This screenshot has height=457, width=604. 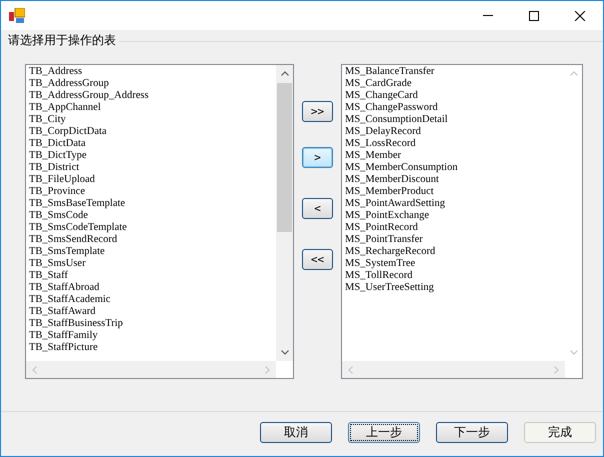 What do you see at coordinates (317, 111) in the screenshot?
I see `move-button: >>` at bounding box center [317, 111].